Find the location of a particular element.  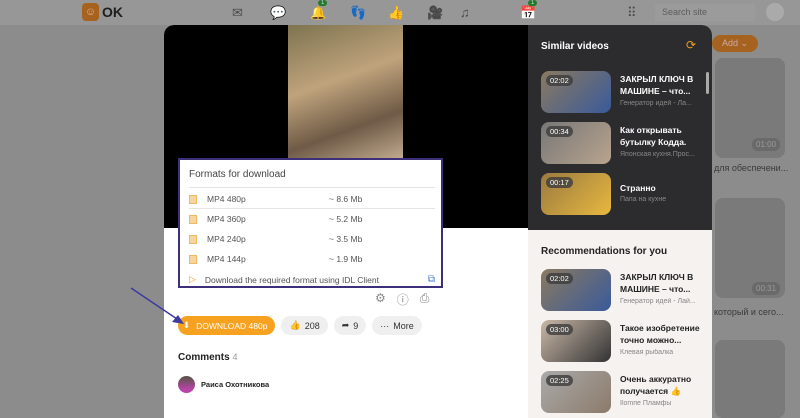

comment-author: Раиса Охотникова is located at coordinates (223, 384).